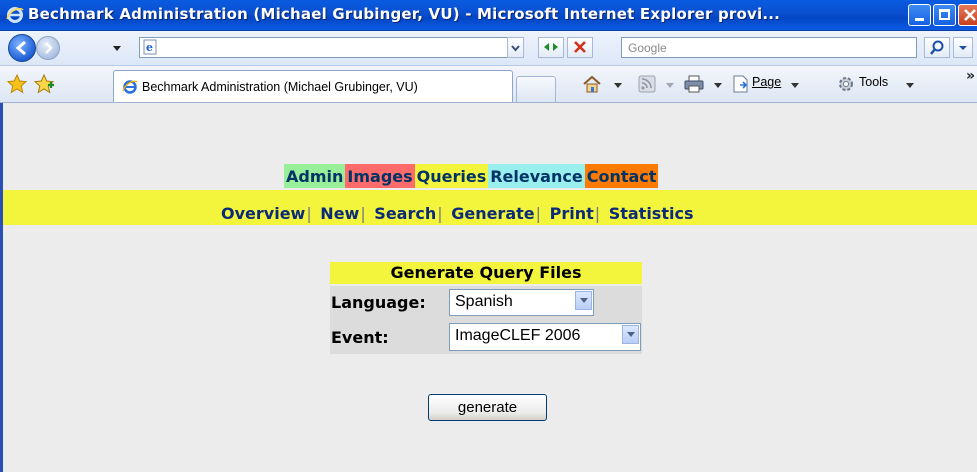  I want to click on close-button, so click(967, 15).